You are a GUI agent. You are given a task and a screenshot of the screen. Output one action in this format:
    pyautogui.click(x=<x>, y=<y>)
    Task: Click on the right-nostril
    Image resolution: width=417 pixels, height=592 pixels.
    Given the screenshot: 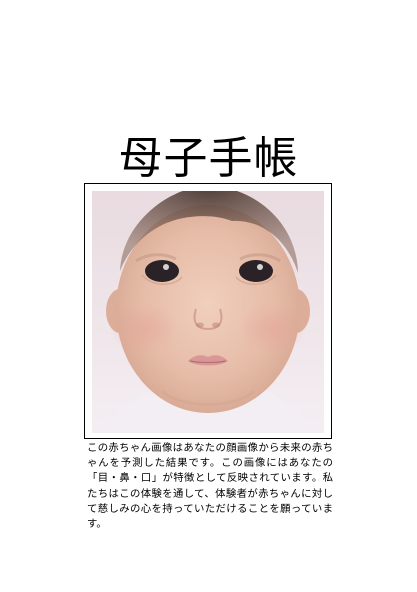 What is the action you would take?
    pyautogui.click(x=216, y=325)
    